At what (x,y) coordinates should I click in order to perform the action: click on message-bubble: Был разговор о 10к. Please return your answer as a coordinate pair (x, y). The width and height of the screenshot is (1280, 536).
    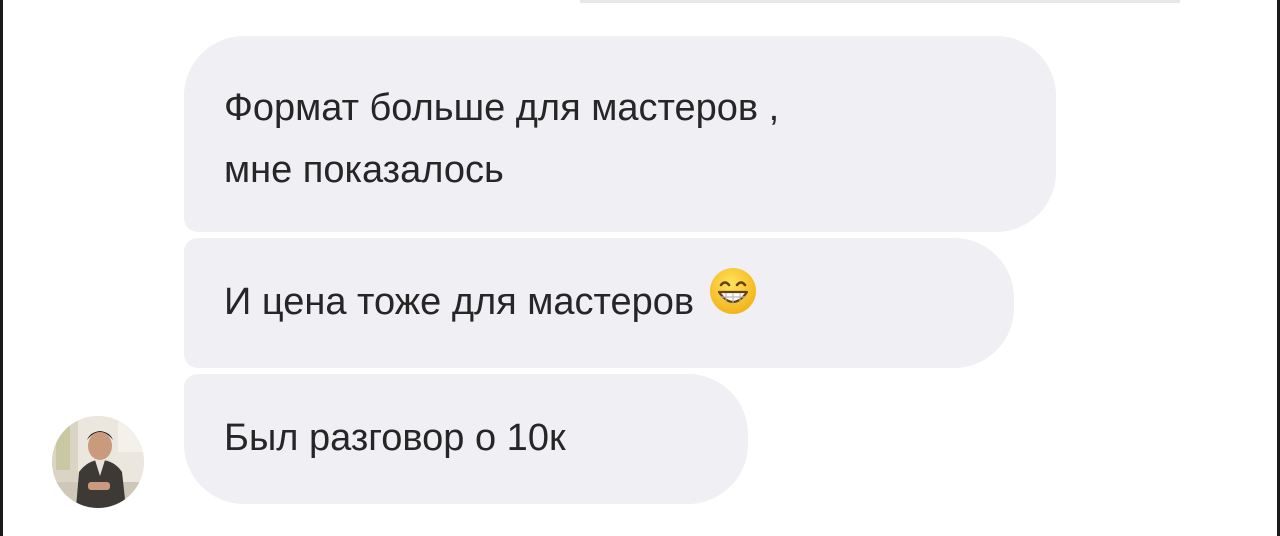
    Looking at the image, I should click on (466, 439).